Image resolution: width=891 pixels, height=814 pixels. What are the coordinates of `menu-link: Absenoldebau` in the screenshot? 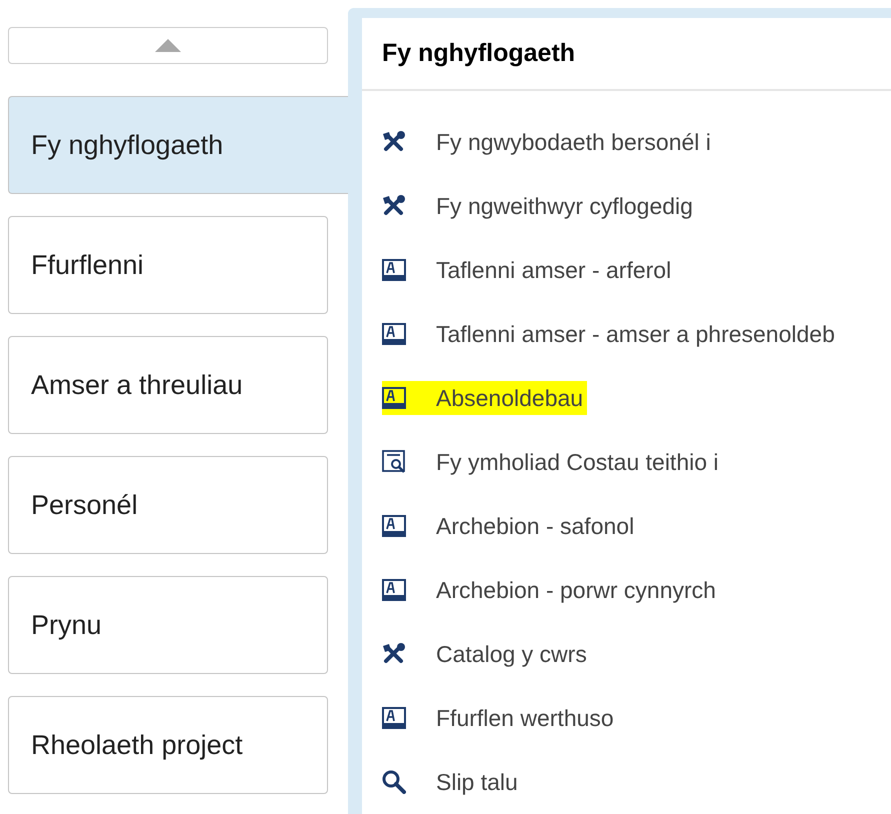 It's located at (485, 398).